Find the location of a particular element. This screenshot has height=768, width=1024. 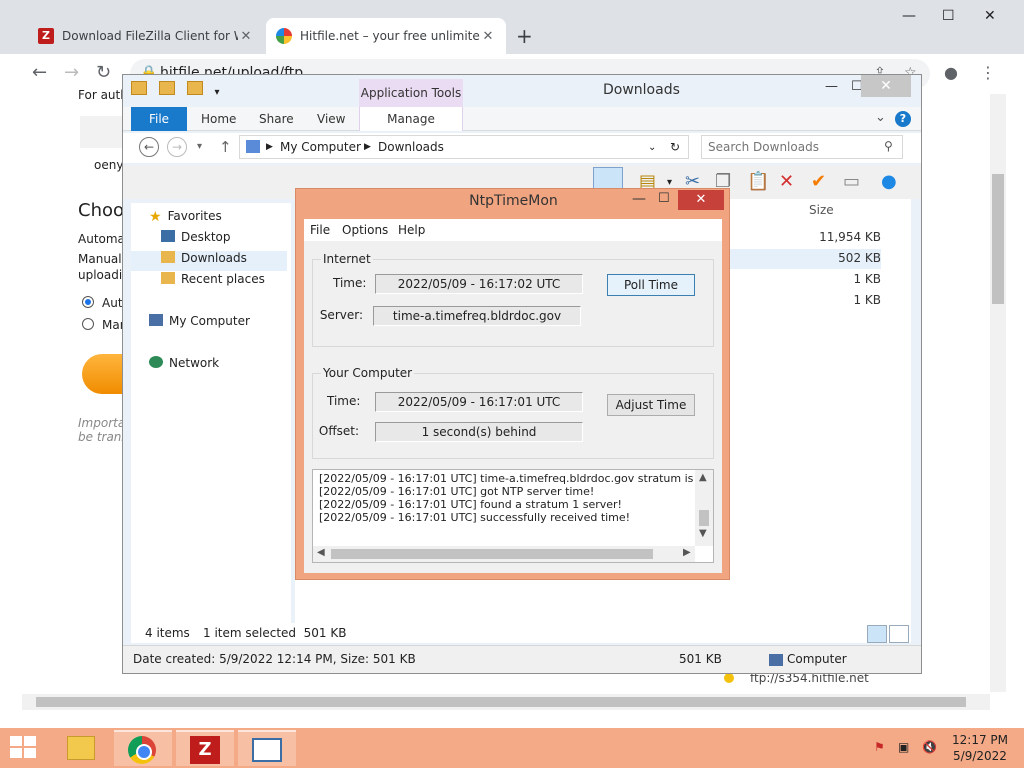

server-label: Server: is located at coordinates (341, 315).